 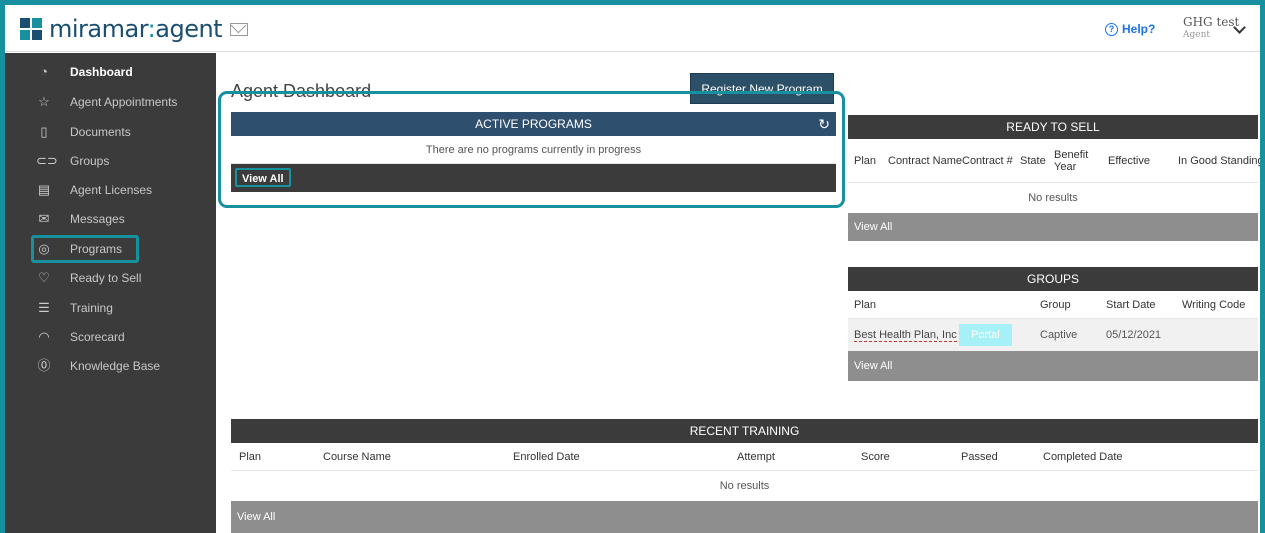 What do you see at coordinates (1055, 304) in the screenshot?
I see `column-header: Group` at bounding box center [1055, 304].